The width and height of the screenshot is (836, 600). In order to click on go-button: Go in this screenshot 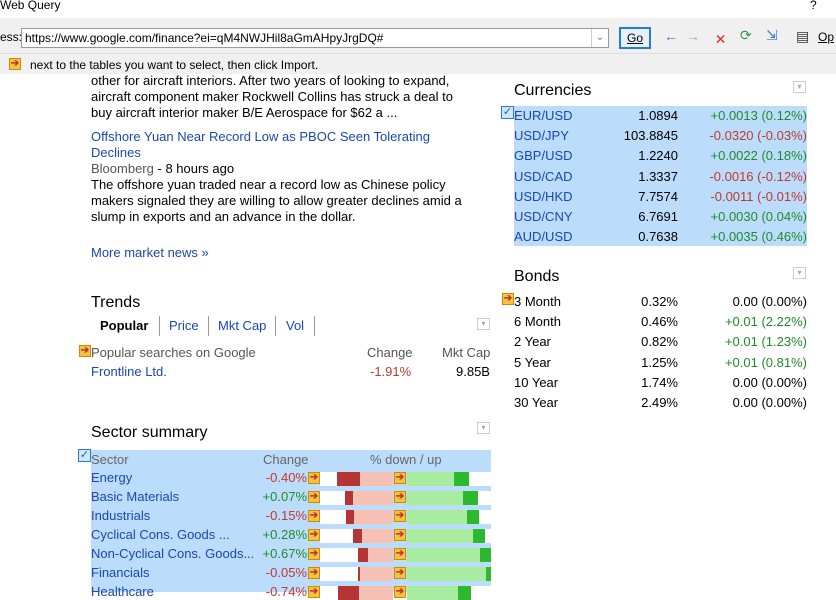, I will do `click(635, 38)`.